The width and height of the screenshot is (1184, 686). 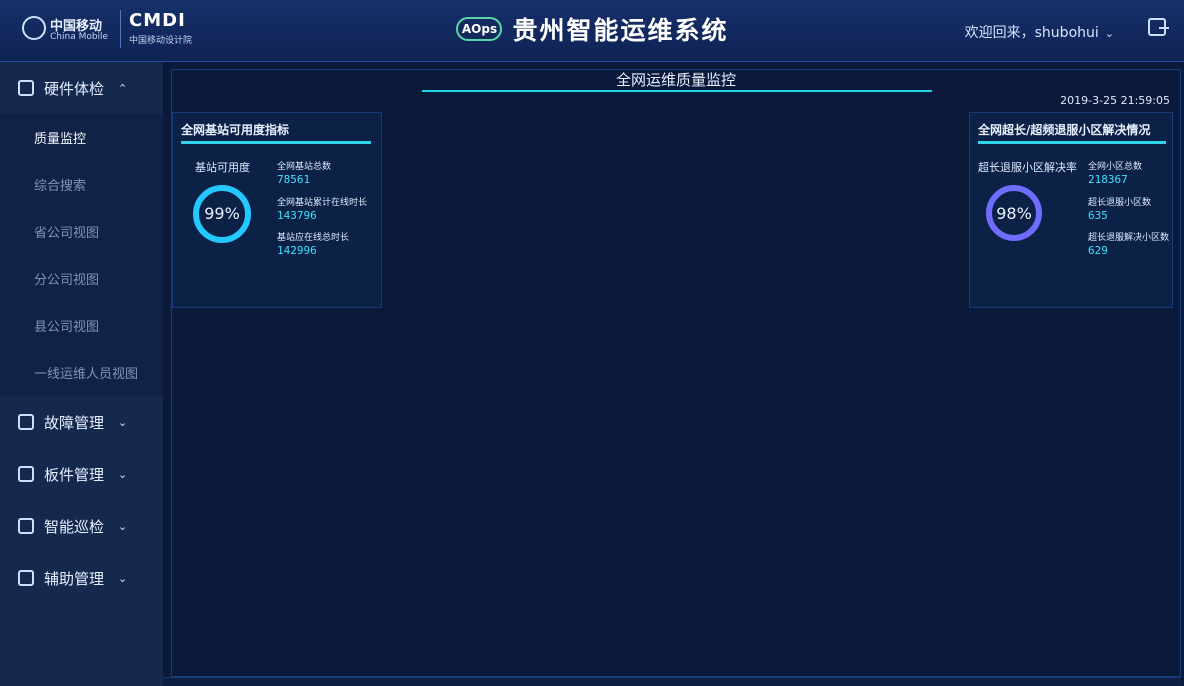 I want to click on sidebar-subitem-branch-view: 分公司视图, so click(x=81, y=278).